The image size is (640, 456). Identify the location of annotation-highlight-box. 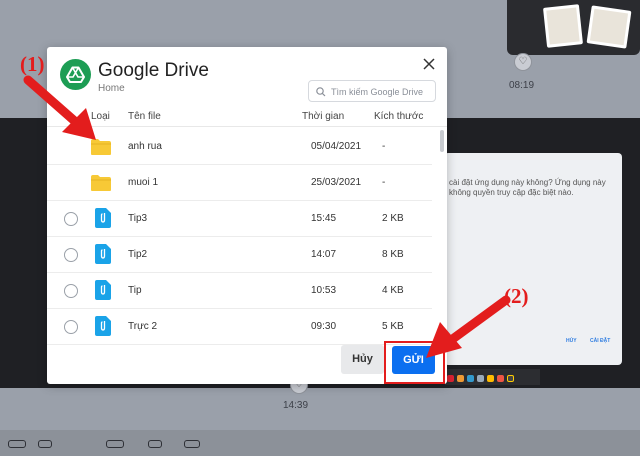
(414, 362).